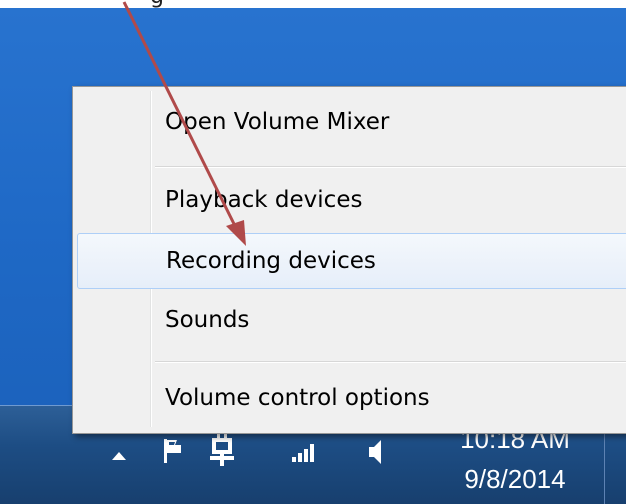 The width and height of the screenshot is (626, 504). I want to click on power-plug-icon, so click(222, 450).